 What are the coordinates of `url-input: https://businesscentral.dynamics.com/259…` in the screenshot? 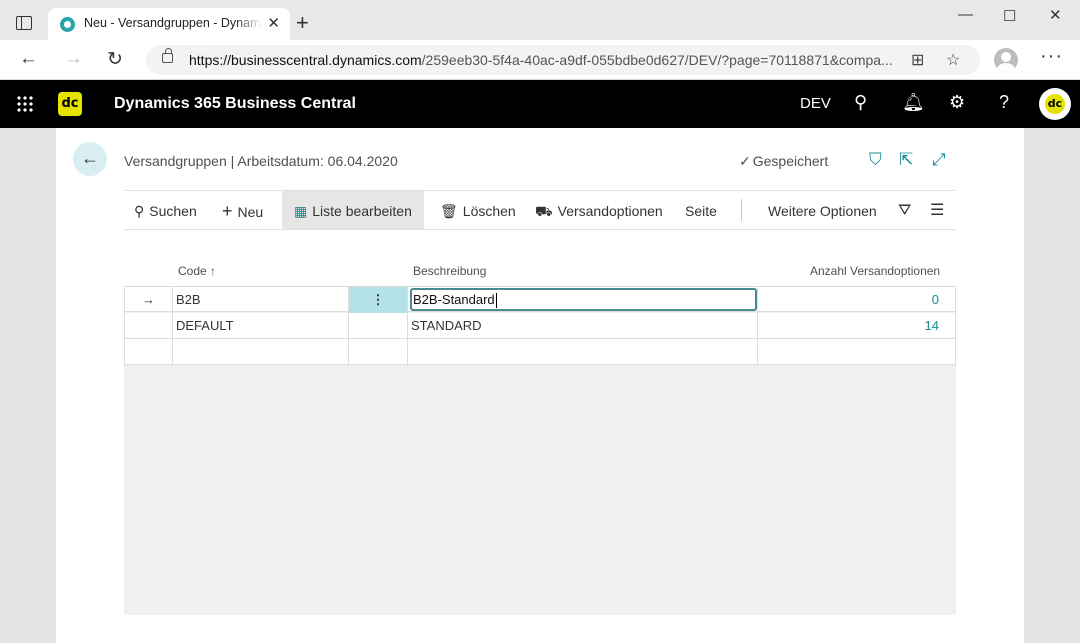 It's located at (563, 60).